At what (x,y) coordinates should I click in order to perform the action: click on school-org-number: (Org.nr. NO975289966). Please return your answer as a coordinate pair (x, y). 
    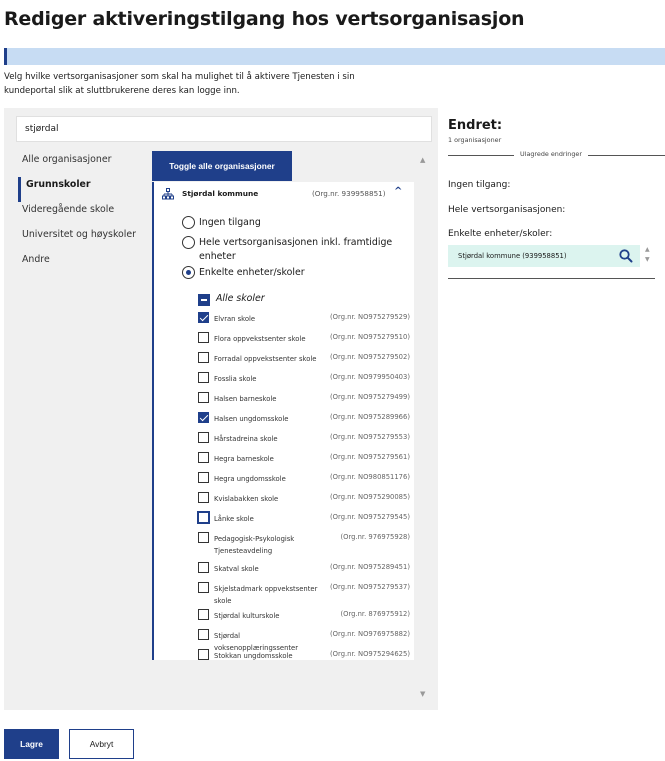
    Looking at the image, I should click on (370, 417).